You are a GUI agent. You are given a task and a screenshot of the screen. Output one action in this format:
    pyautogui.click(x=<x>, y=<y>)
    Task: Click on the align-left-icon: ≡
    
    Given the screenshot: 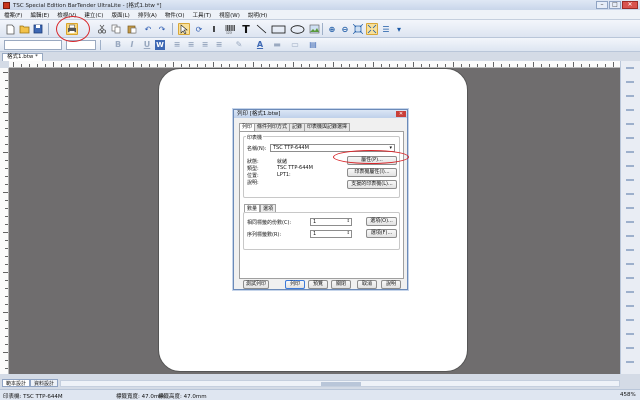 What is the action you would take?
    pyautogui.click(x=177, y=45)
    